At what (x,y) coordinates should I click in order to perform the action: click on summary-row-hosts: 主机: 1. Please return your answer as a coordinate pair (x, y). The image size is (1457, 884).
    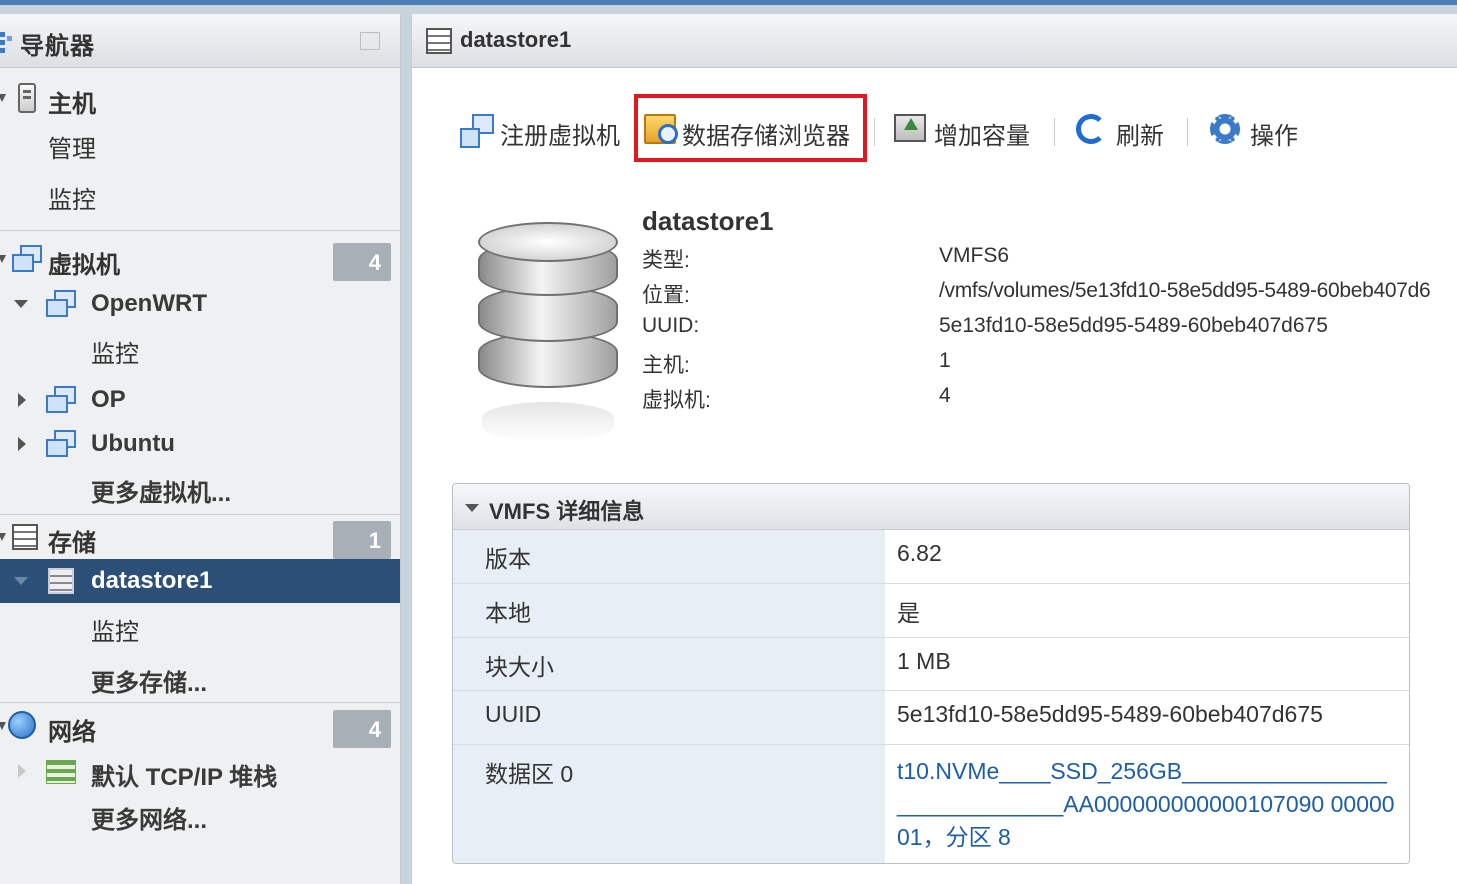
    Looking at the image, I should click on (1049, 362).